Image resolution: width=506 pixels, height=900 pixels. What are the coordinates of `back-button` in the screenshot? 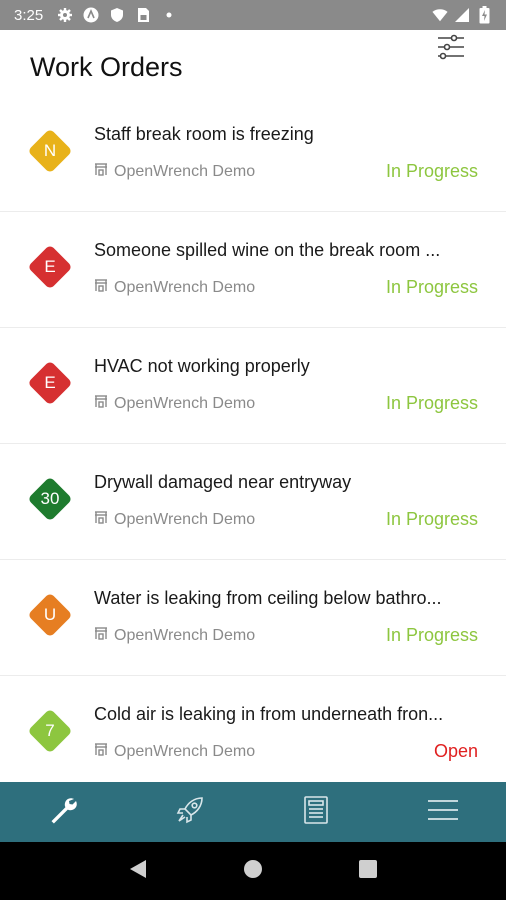 It's located at (138, 871).